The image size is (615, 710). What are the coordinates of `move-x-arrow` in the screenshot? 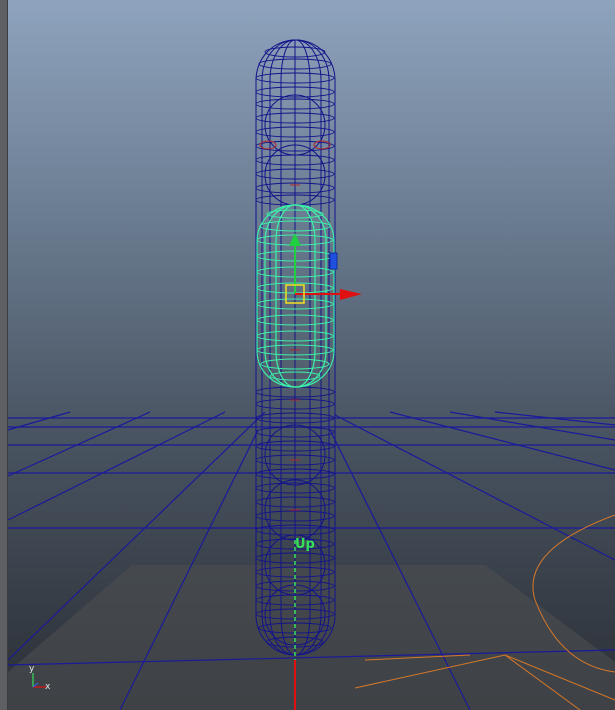 It's located at (351, 294).